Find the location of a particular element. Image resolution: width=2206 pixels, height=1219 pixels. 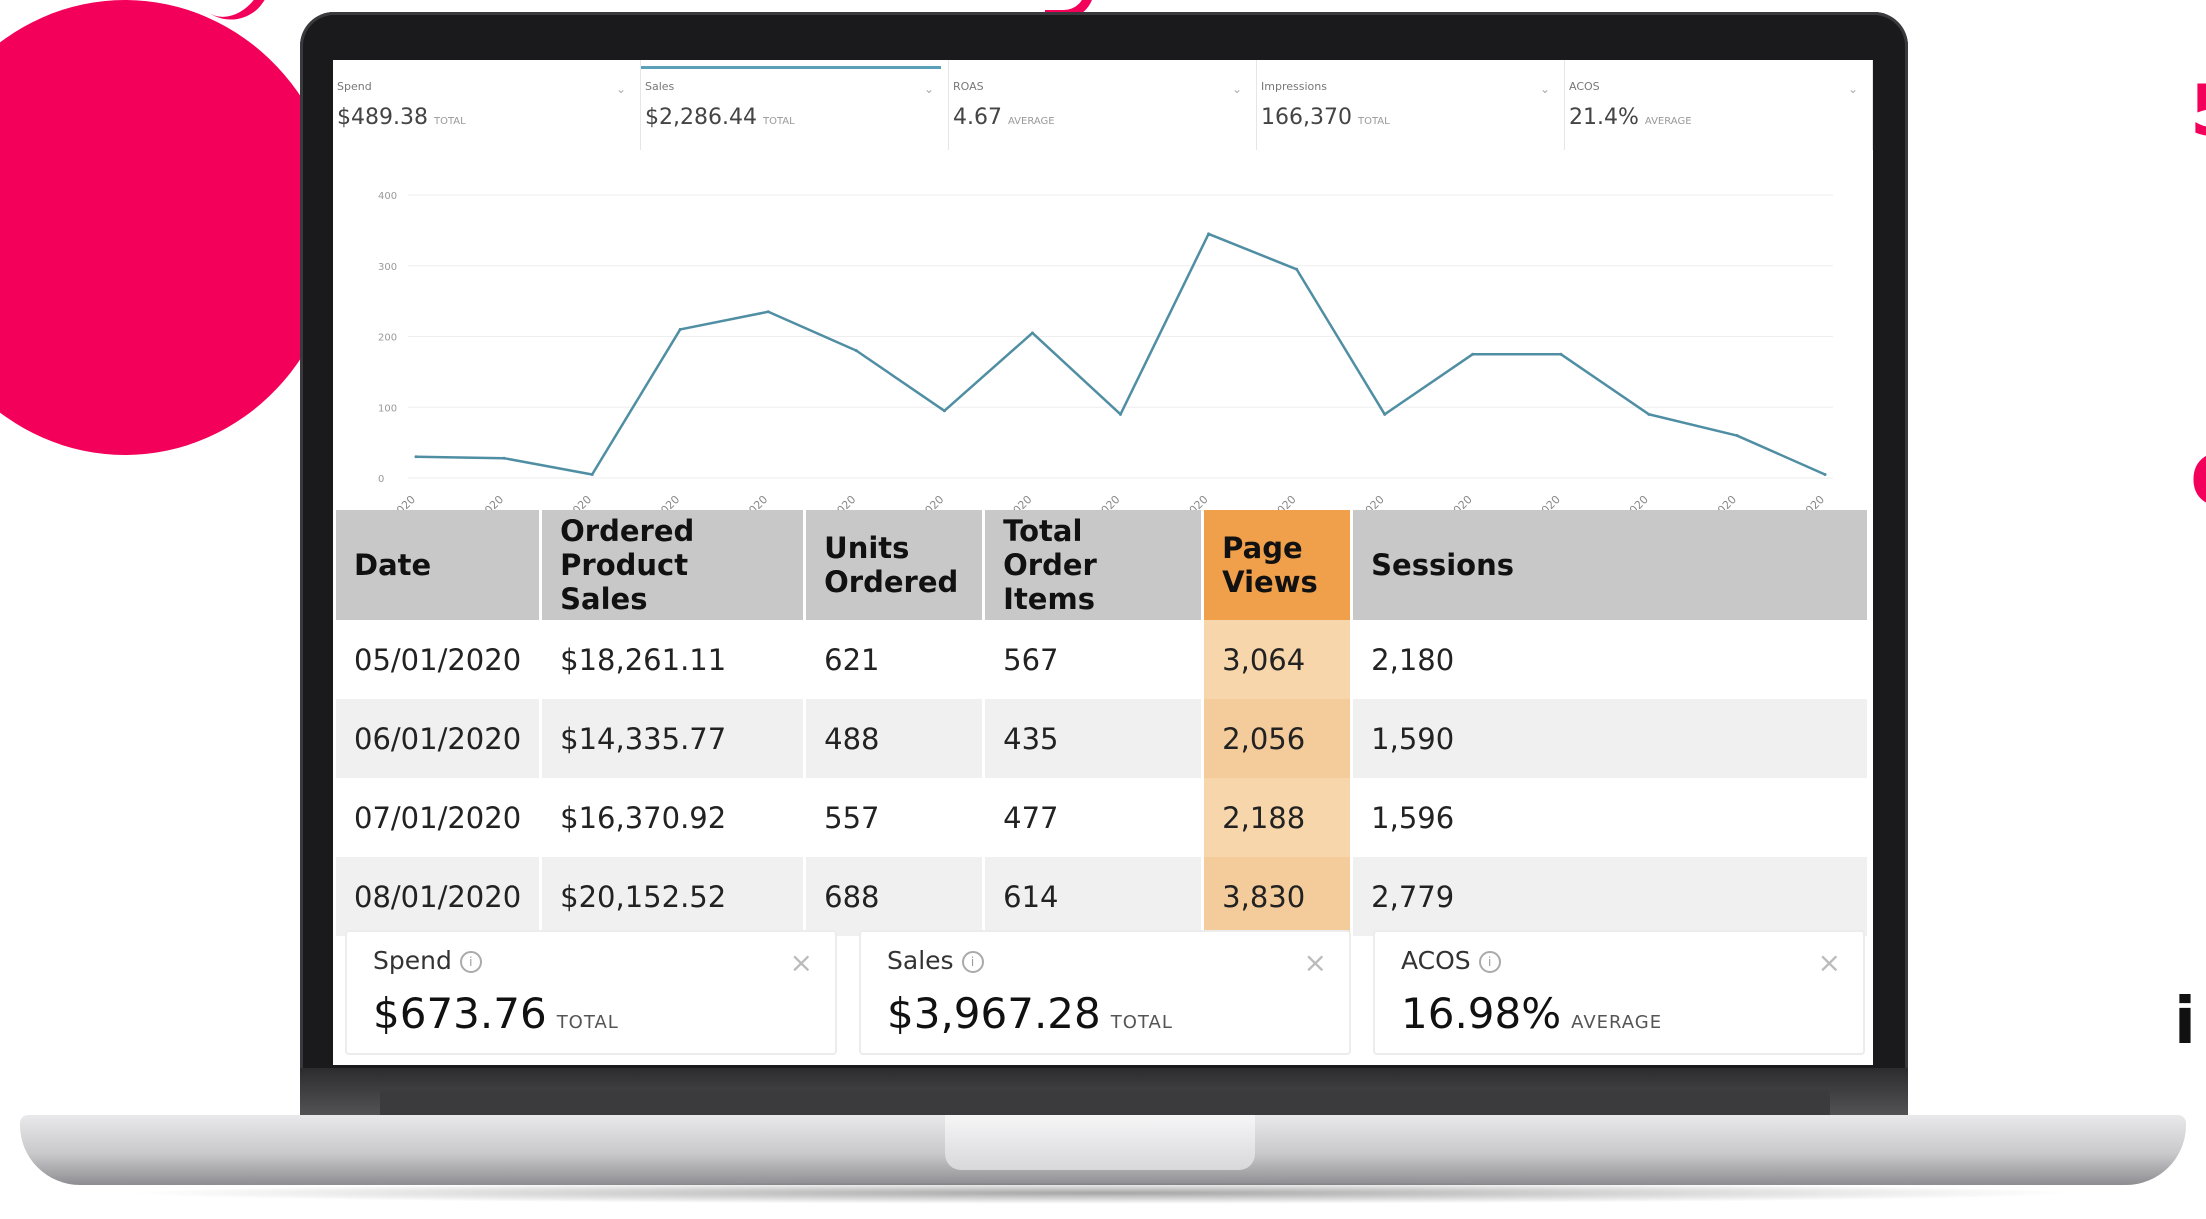

metric-value: $489.38 is located at coordinates (382, 117).